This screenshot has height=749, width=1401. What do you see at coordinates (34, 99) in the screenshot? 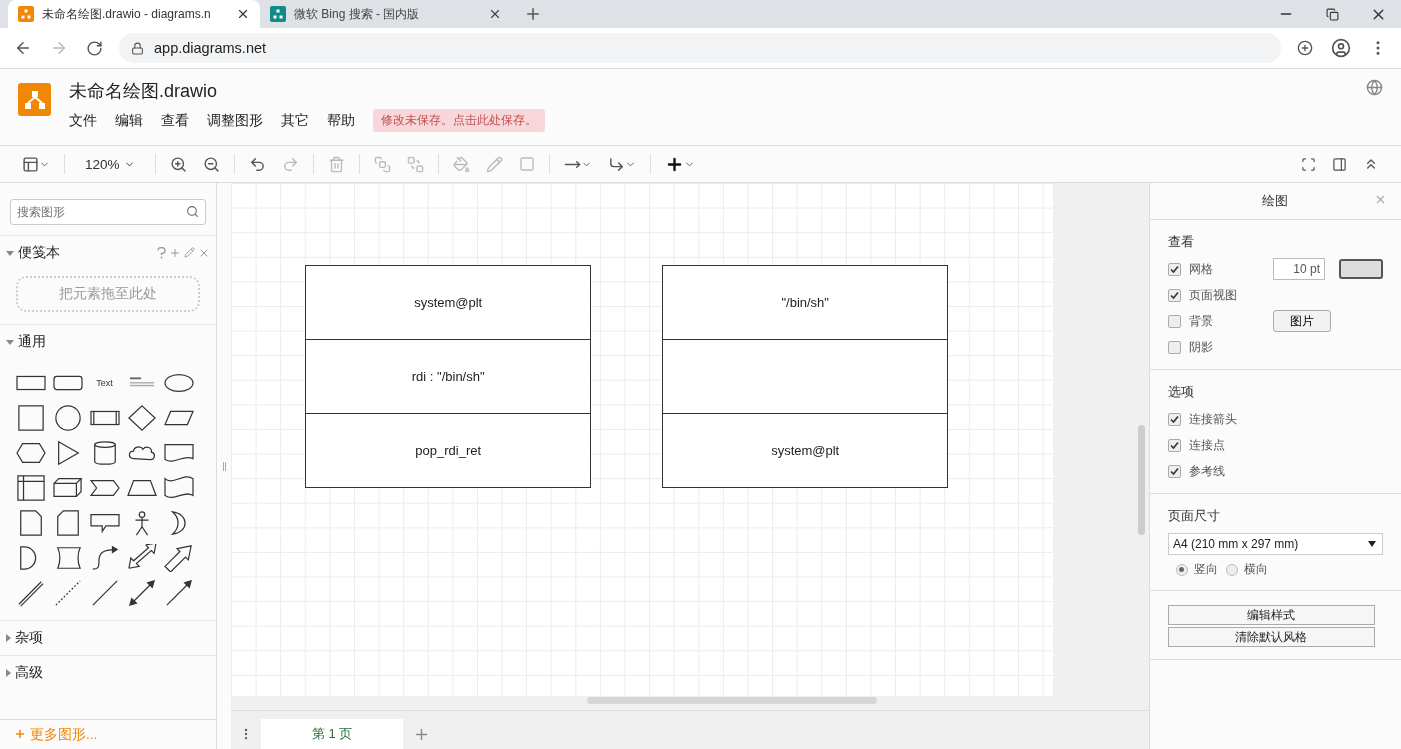
I see `app-logo-icon` at bounding box center [34, 99].